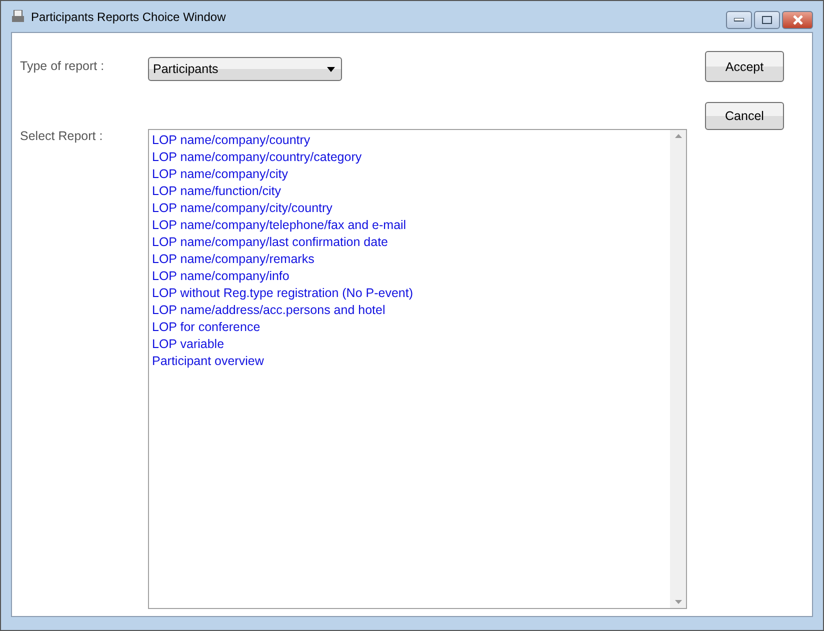  Describe the element at coordinates (409, 344) in the screenshot. I see `report-list-item: LOP variable` at that location.